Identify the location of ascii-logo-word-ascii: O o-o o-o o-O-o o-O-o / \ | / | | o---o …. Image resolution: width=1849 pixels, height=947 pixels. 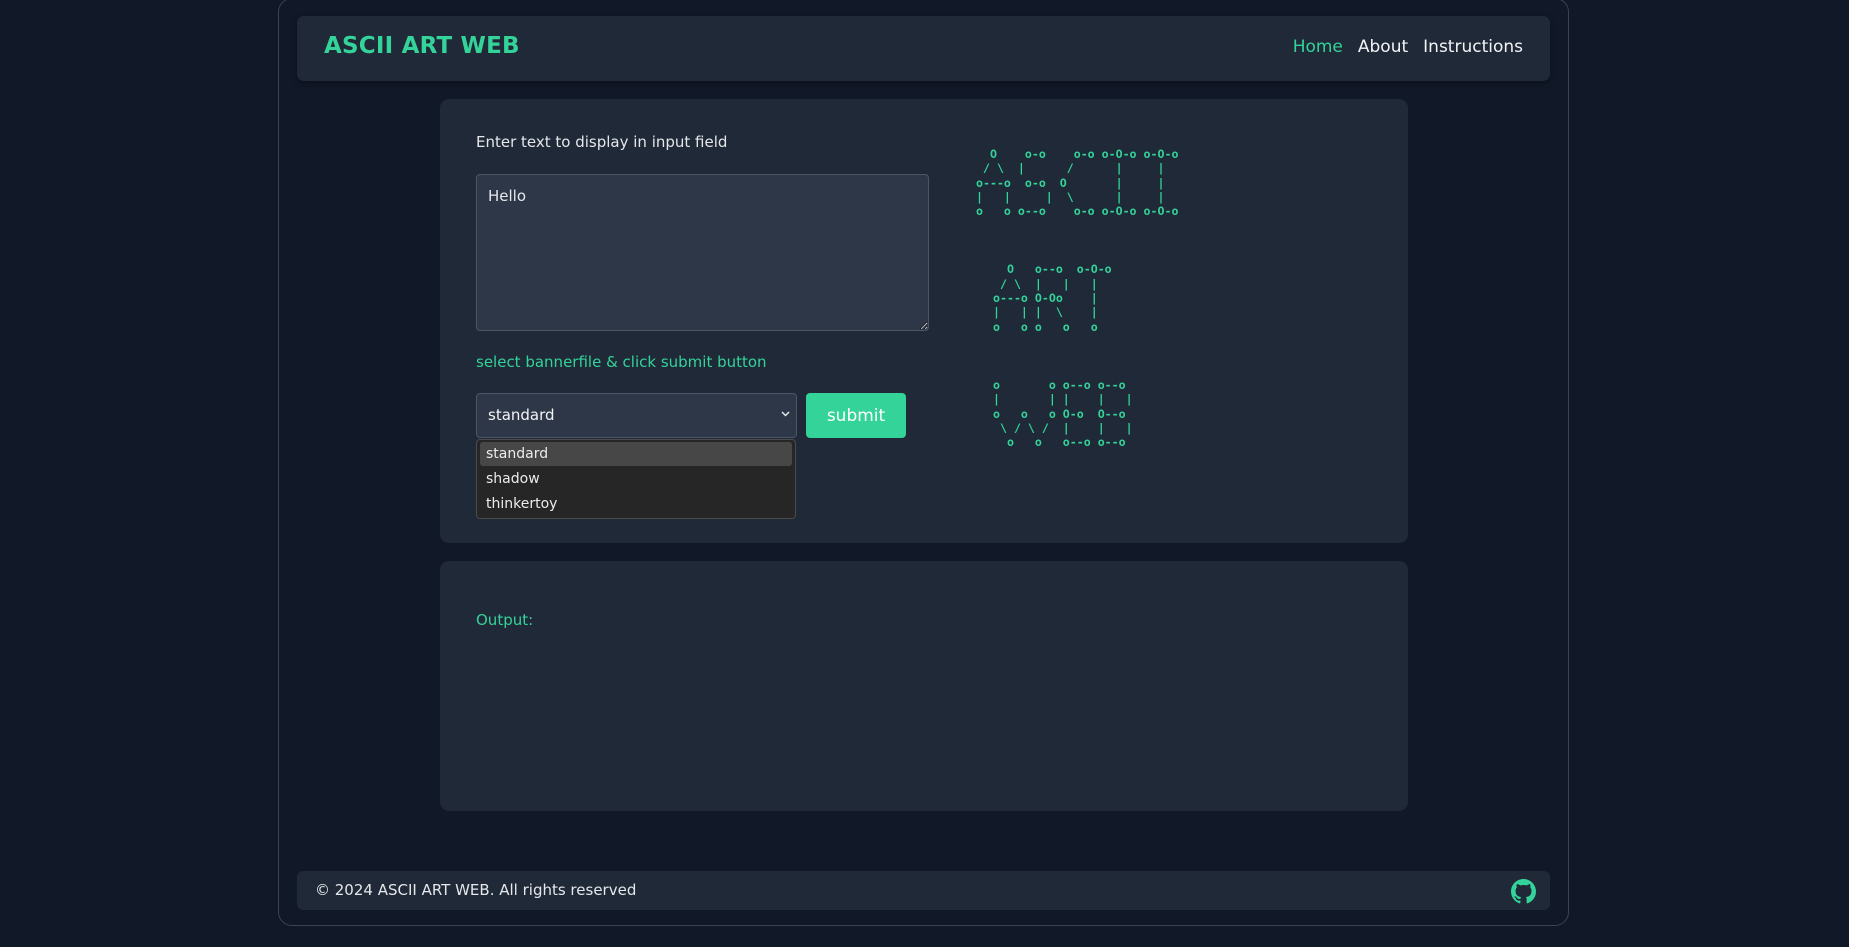
(1077, 183).